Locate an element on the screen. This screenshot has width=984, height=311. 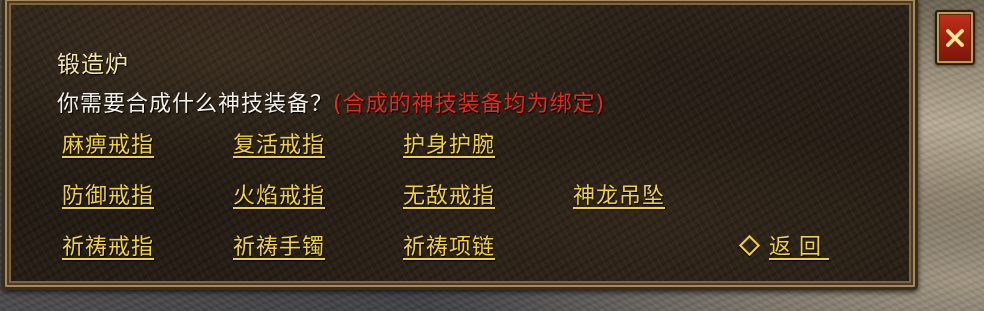
option-revival-ring: 复活戒指 is located at coordinates (279, 143).